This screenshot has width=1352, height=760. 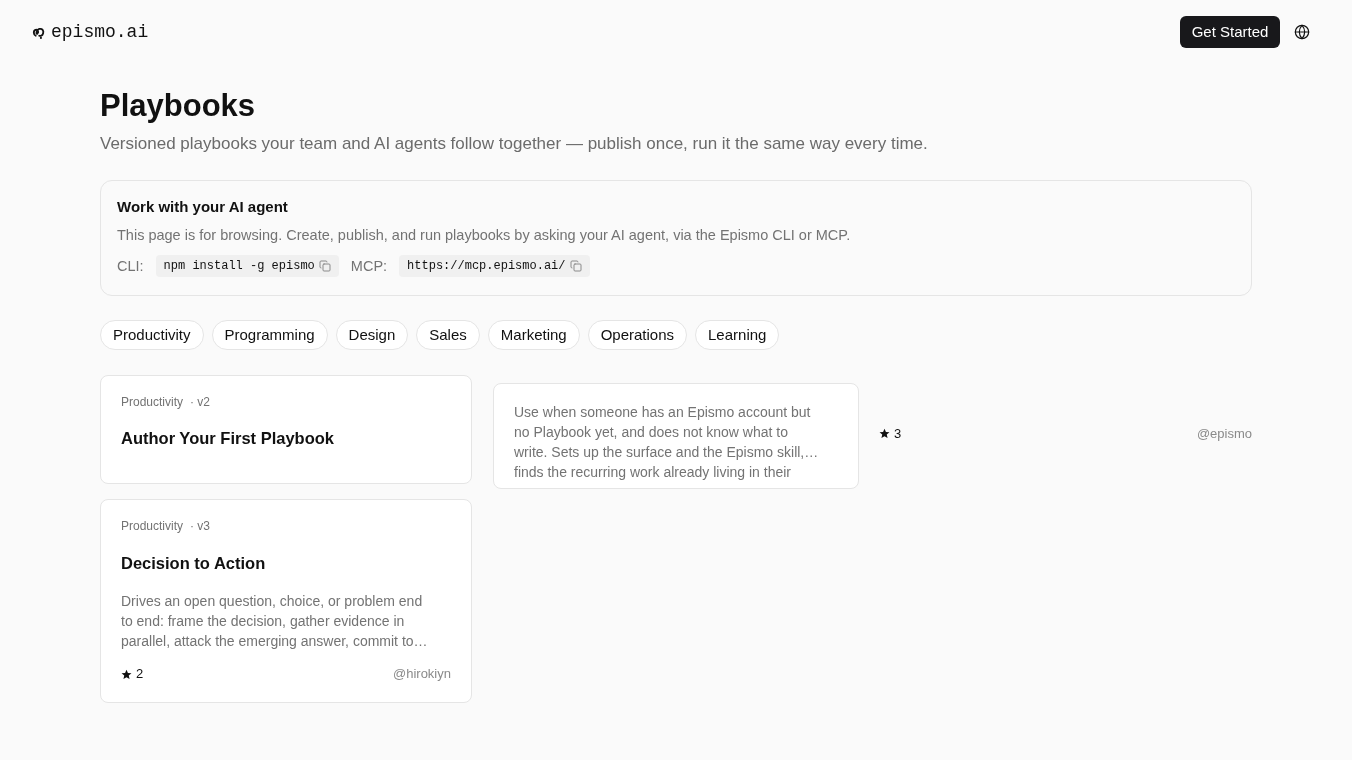 What do you see at coordinates (269, 335) in the screenshot?
I see `category-tab: Programming` at bounding box center [269, 335].